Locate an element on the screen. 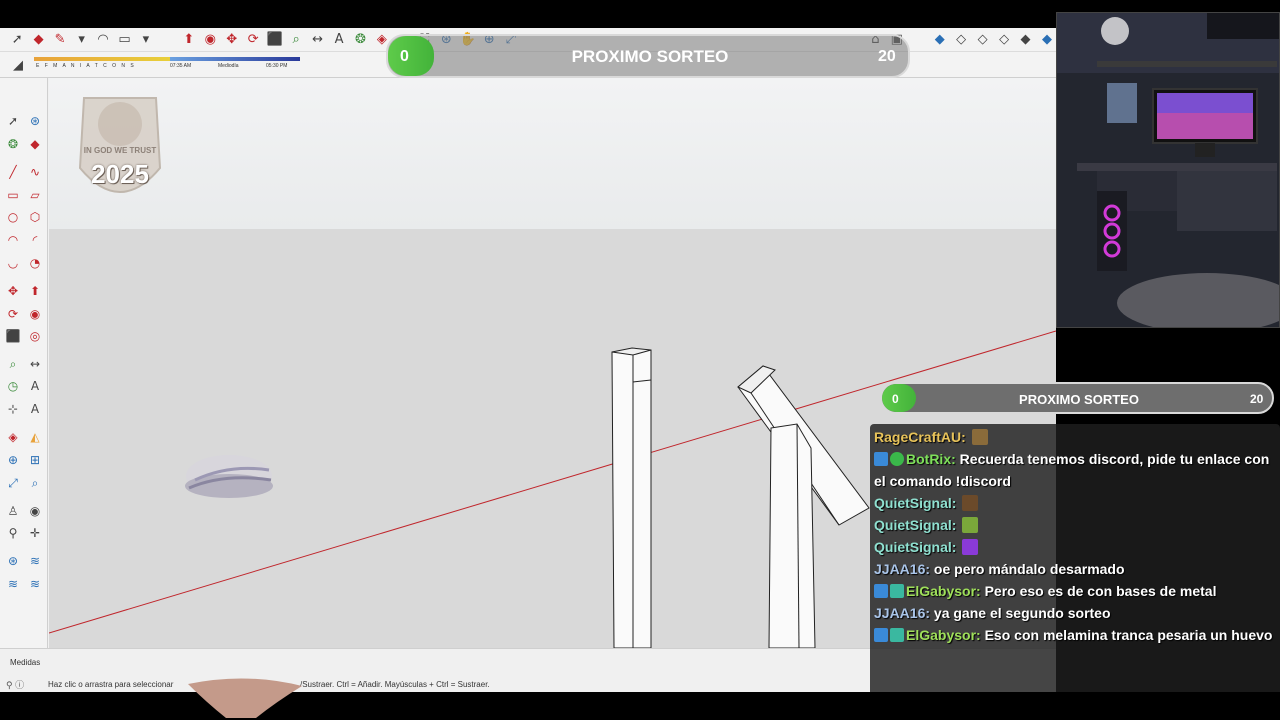 Image resolution: width=1280 pixels, height=720 pixels. chat-username: ElGabysor: is located at coordinates (943, 591).